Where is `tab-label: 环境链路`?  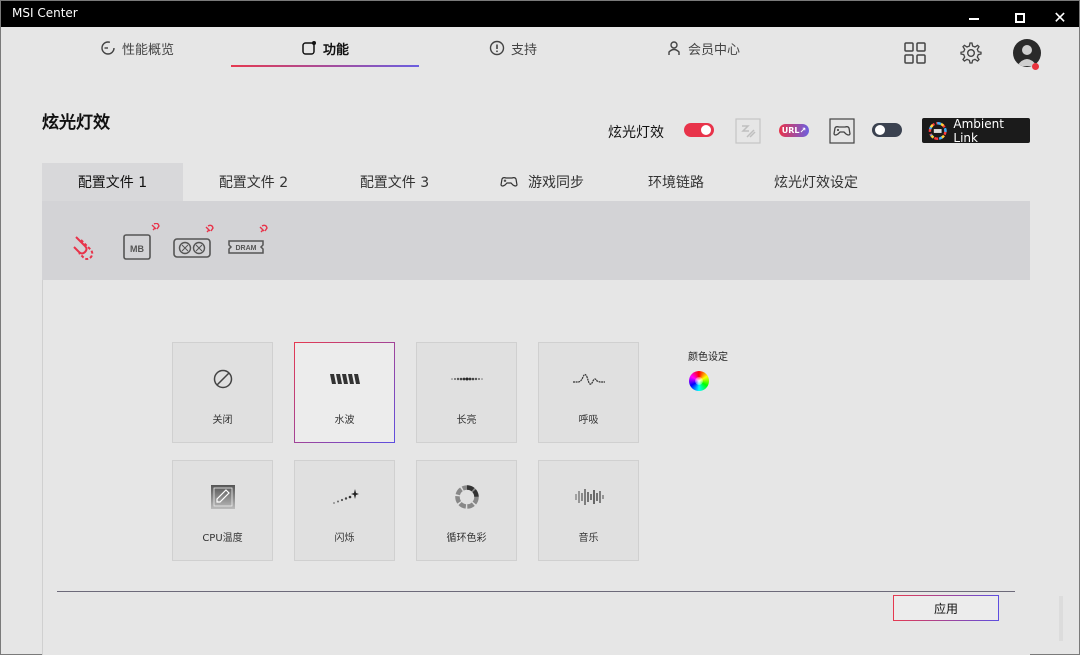
tab-label: 环境链路 is located at coordinates (676, 183).